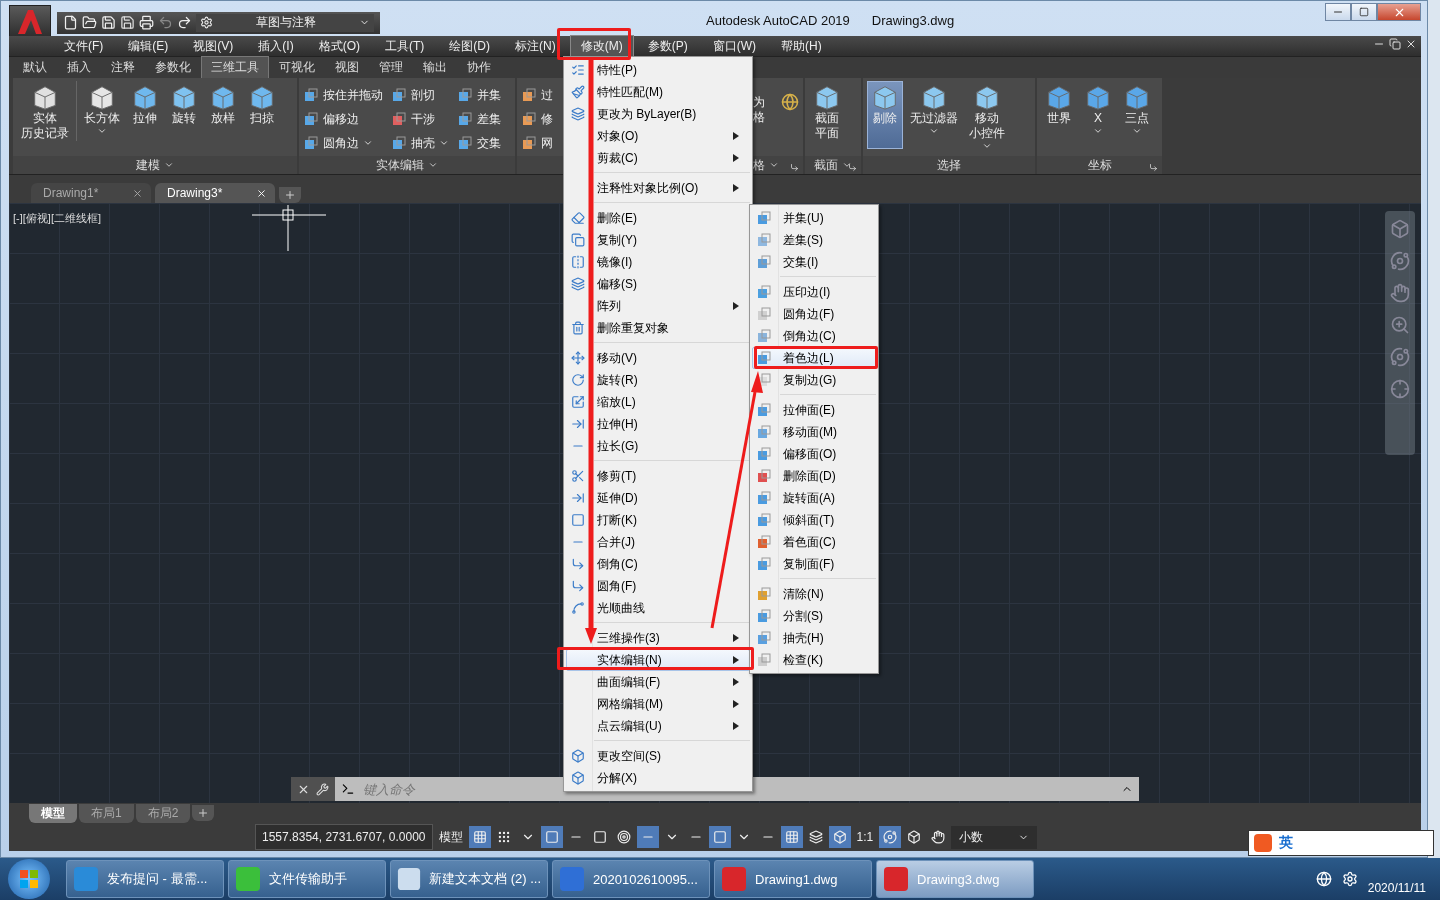 This screenshot has height=900, width=1440. What do you see at coordinates (913, 20) in the screenshot?
I see `file-name: Drawing3.dwg` at bounding box center [913, 20].